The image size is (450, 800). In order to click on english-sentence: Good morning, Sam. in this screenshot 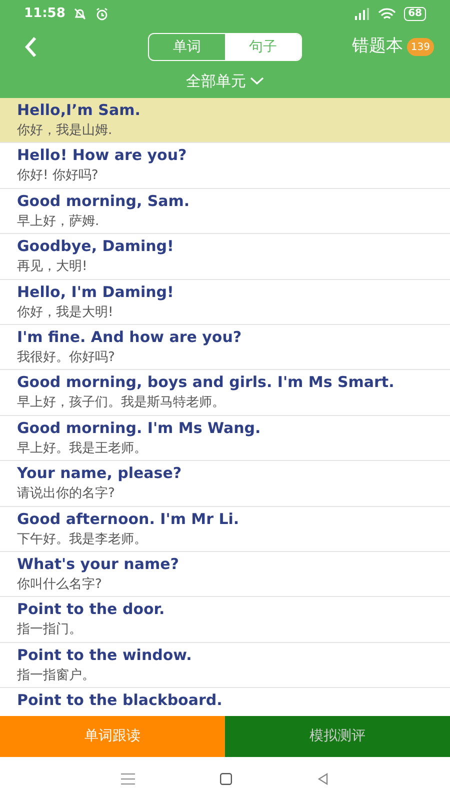, I will do `click(103, 201)`.